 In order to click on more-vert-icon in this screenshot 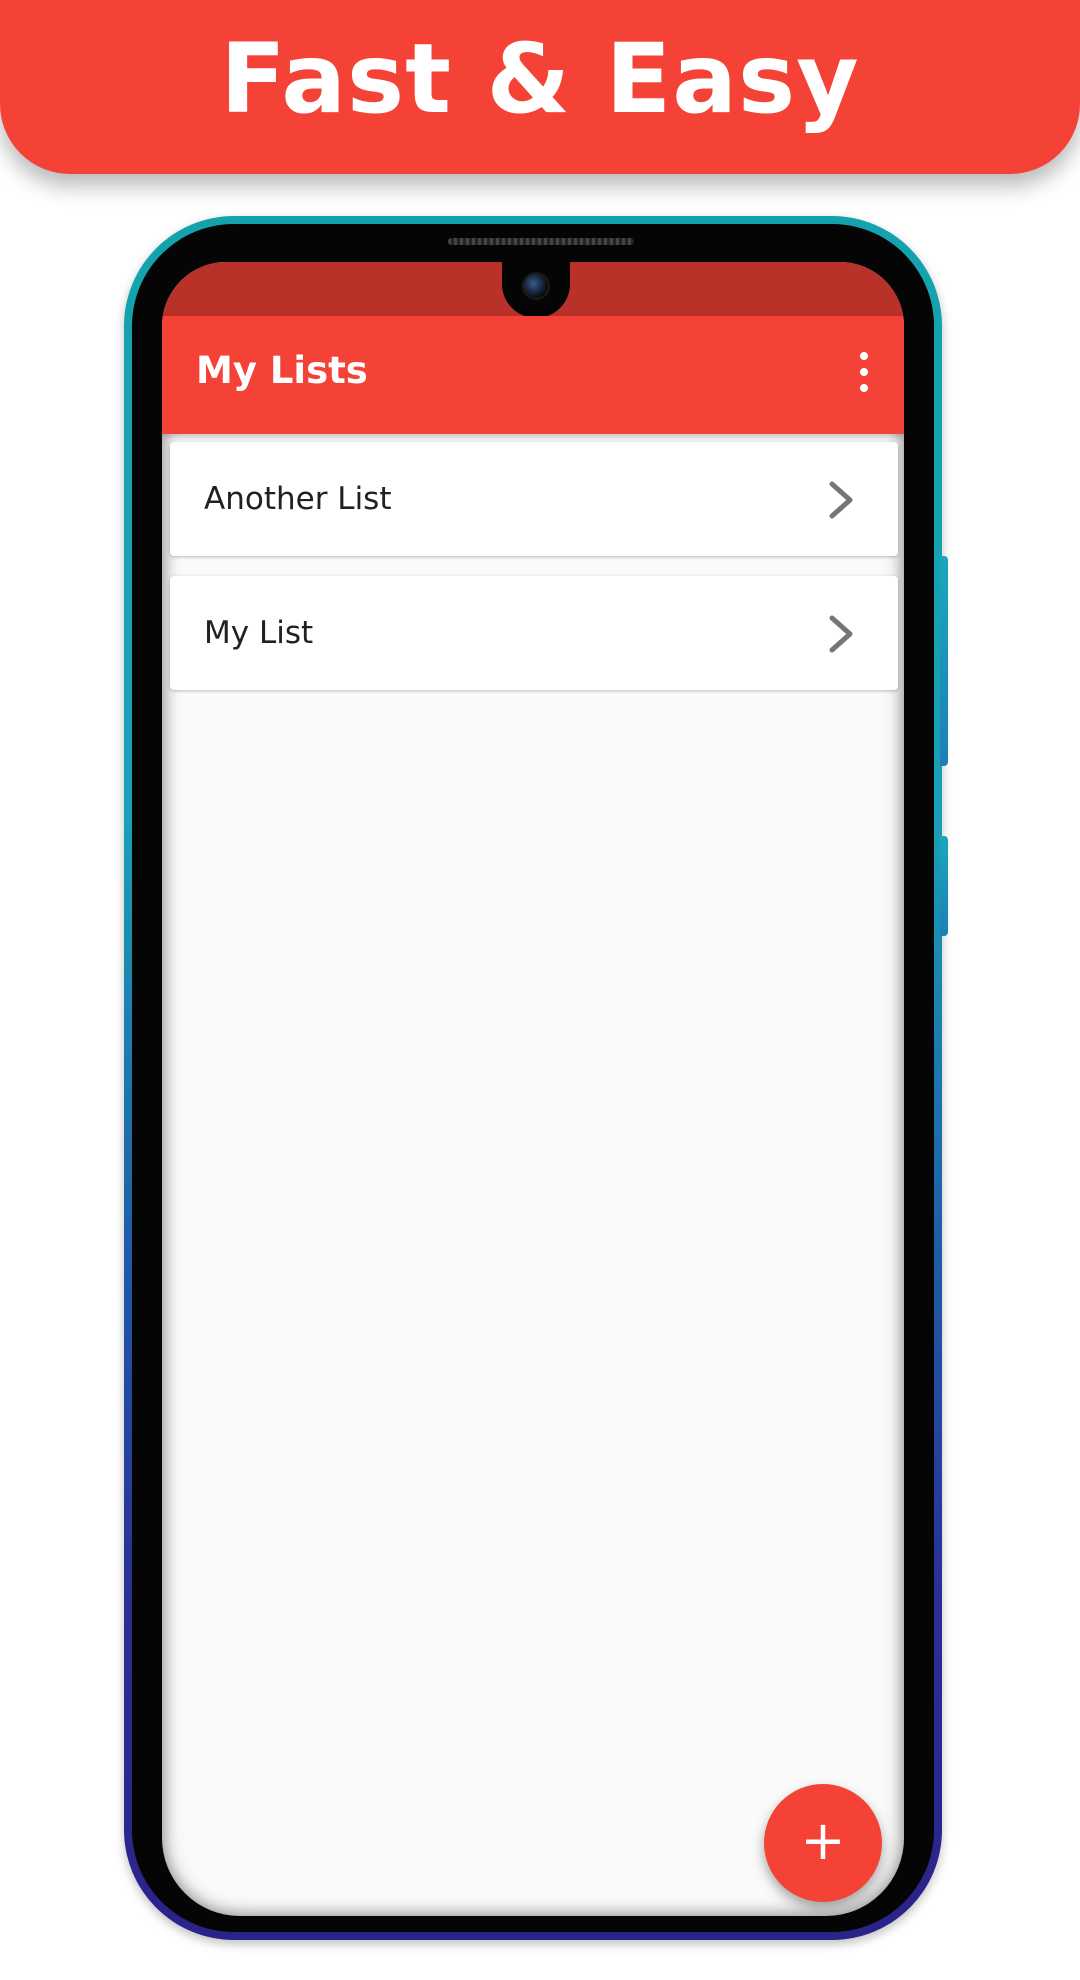, I will do `click(864, 372)`.